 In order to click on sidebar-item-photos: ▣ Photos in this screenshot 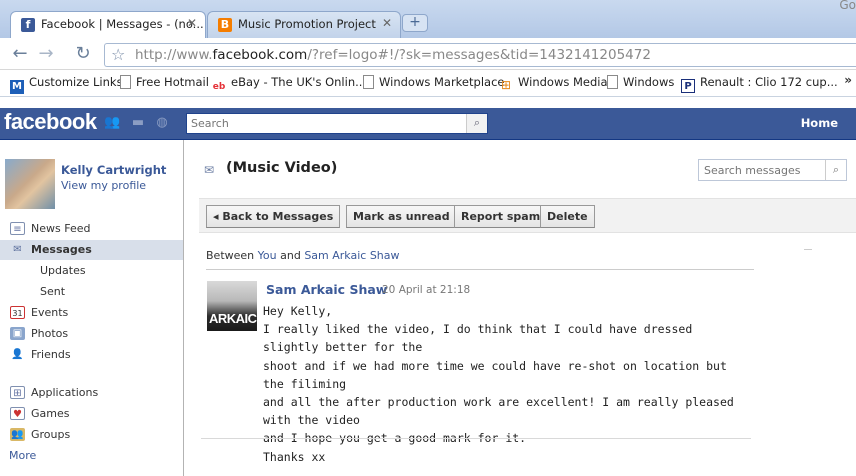, I will do `click(91, 334)`.